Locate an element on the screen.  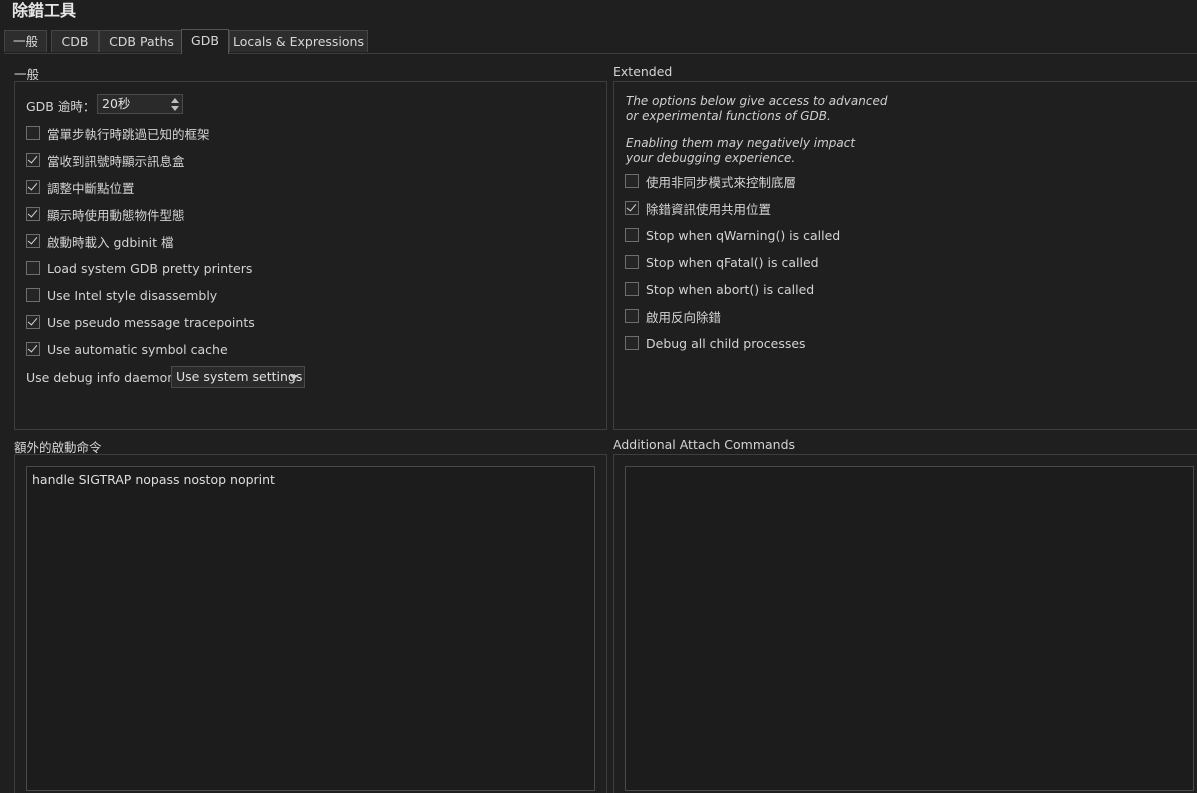
debug-daemon-label: Use debug info daemon is located at coordinates (101, 377).